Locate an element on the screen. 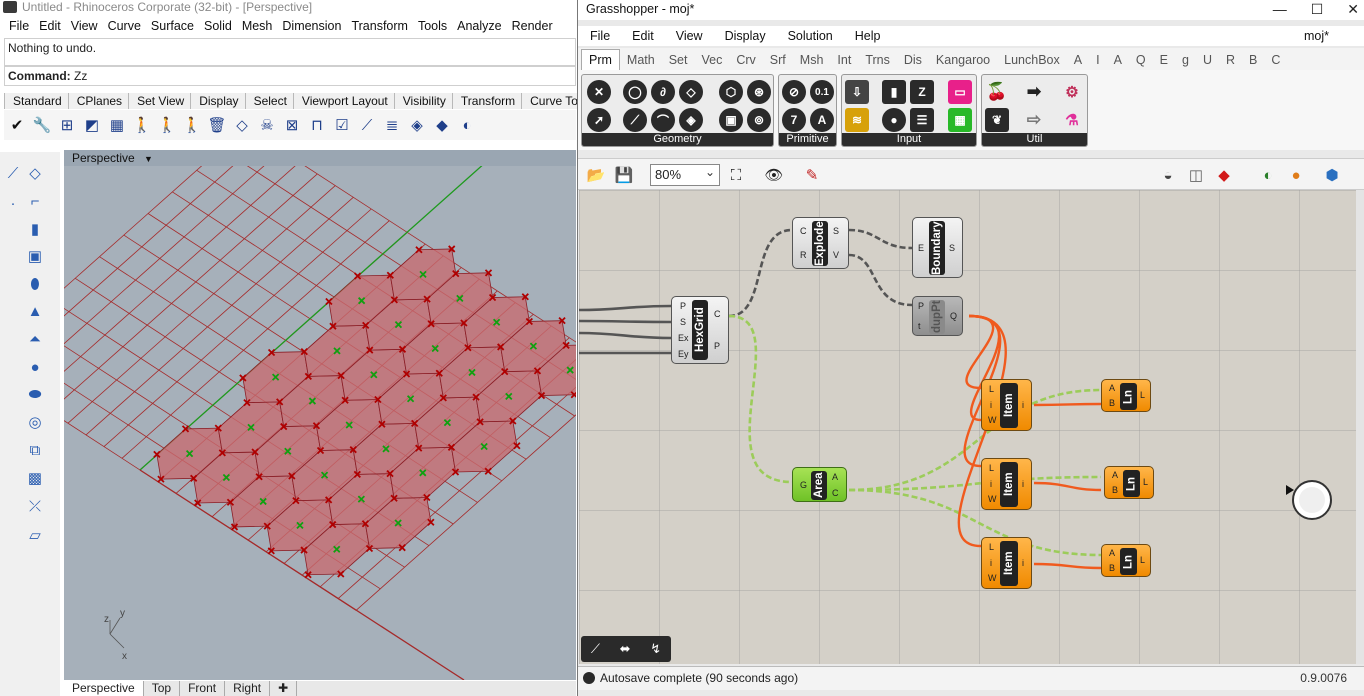  eye-icon: 👁 is located at coordinates (774, 175).